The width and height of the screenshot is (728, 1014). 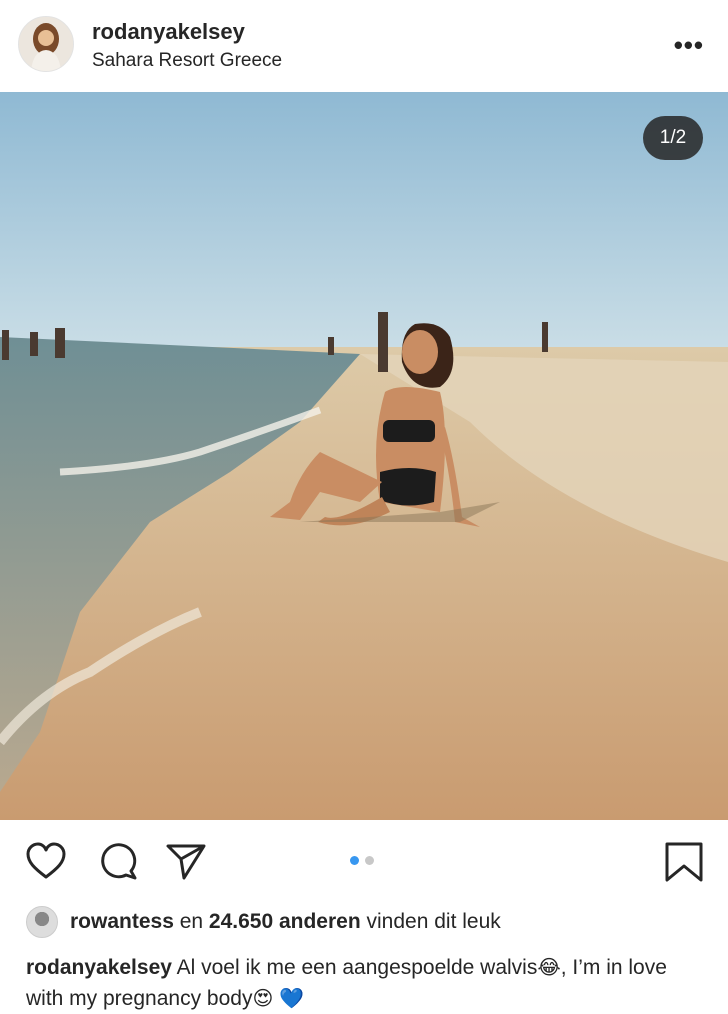 I want to click on liker-avatar, so click(x=42, y=922).